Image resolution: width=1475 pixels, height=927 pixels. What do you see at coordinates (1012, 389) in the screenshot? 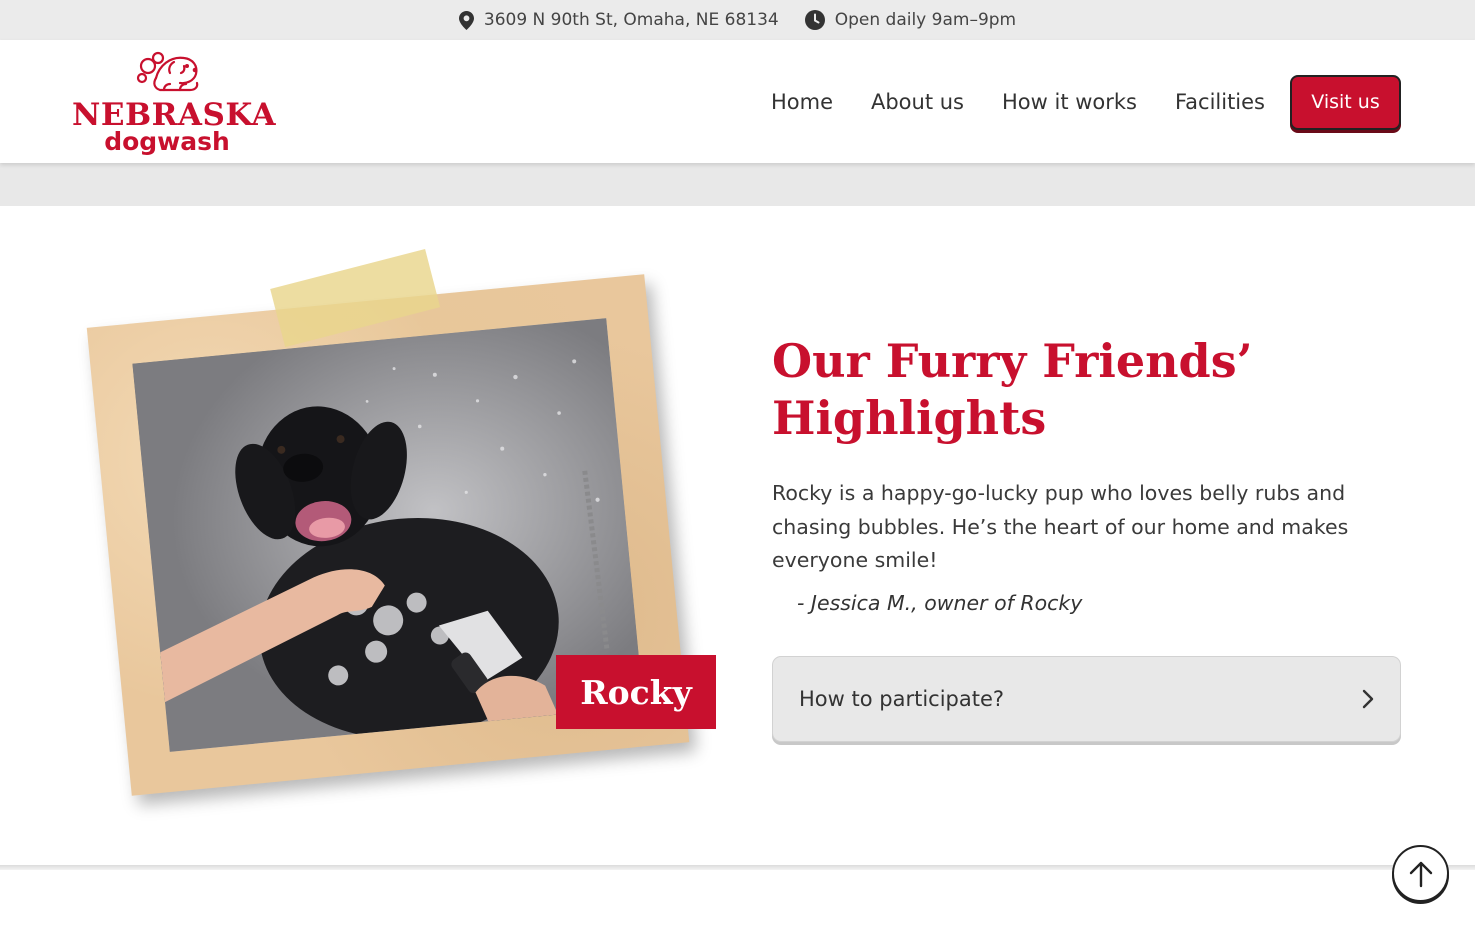
I see `section-title: Our Furry Friends’ Highlights` at bounding box center [1012, 389].